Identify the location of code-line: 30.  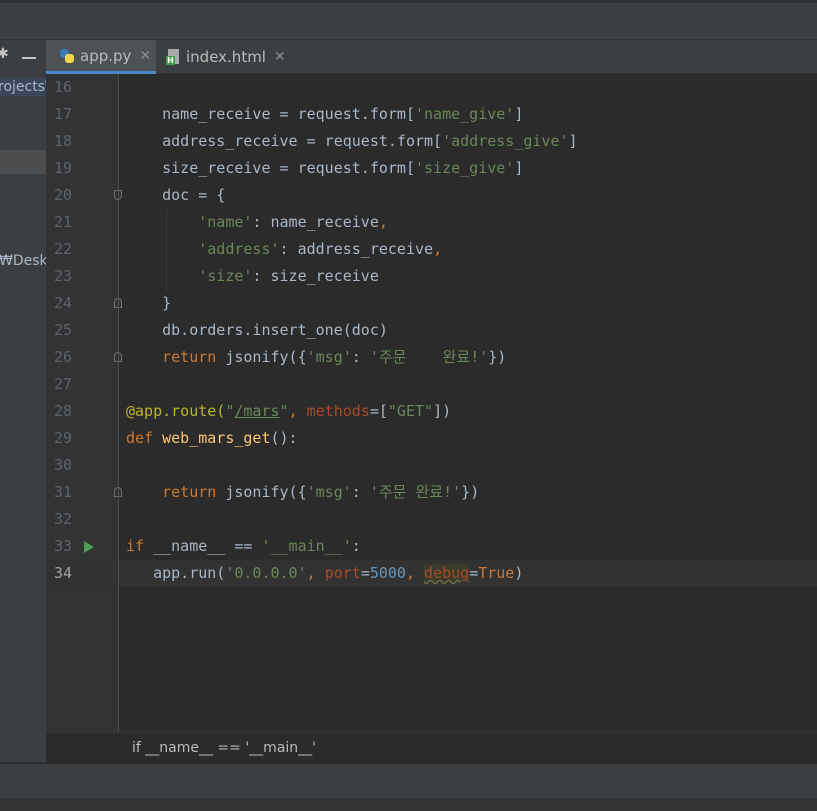
(431, 465).